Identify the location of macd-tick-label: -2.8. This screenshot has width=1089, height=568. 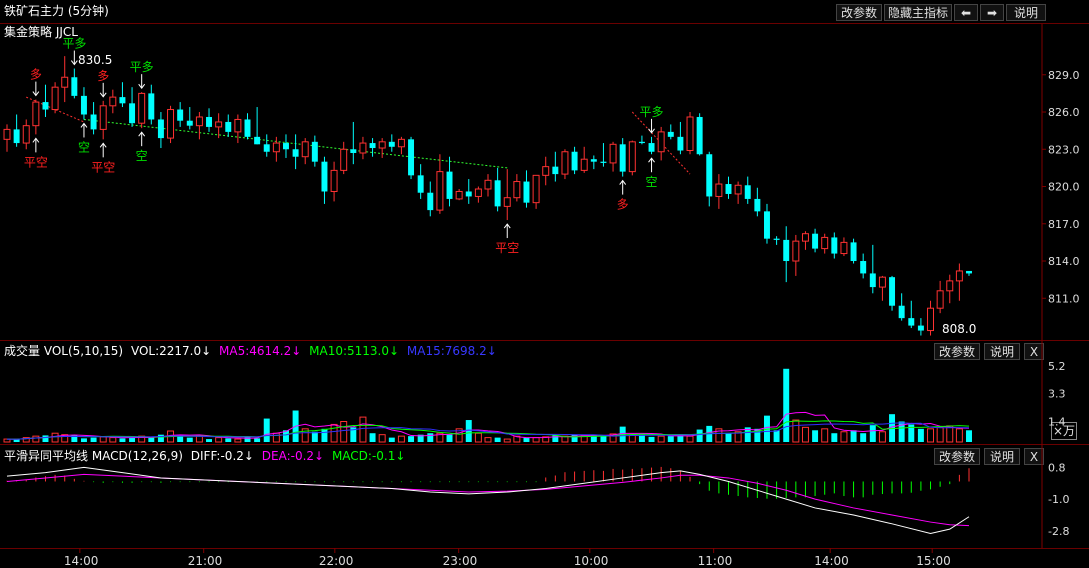
(1058, 531).